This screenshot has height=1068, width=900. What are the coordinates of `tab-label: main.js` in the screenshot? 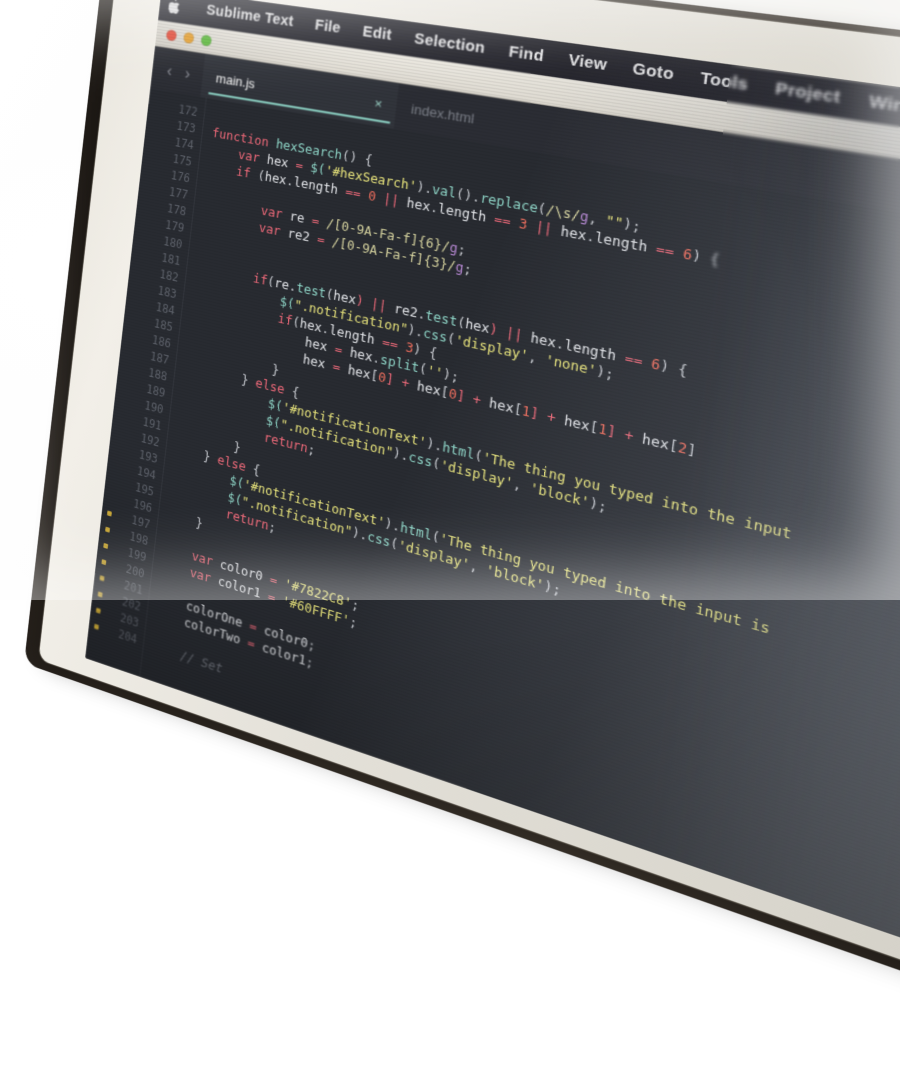 It's located at (235, 80).